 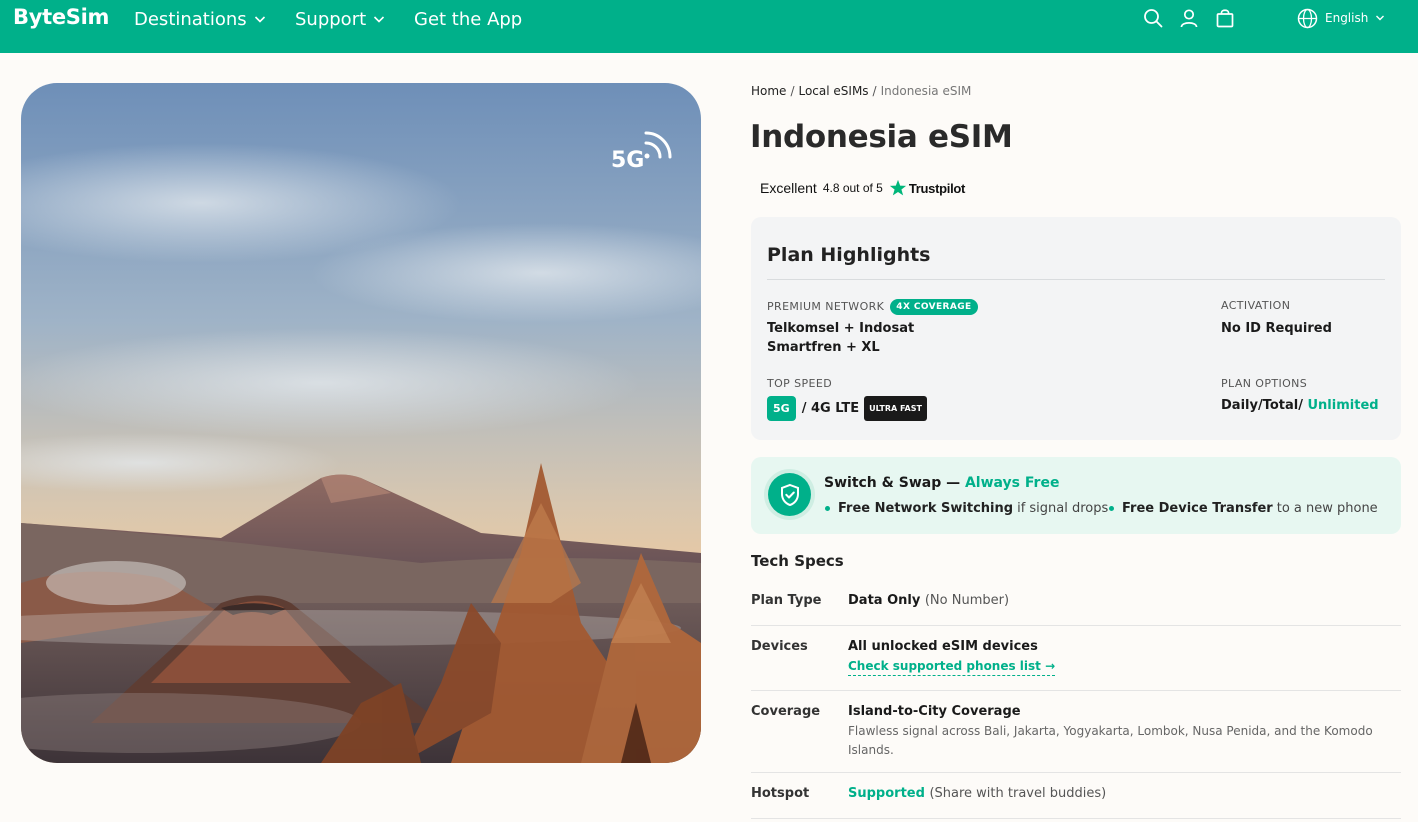 What do you see at coordinates (967, 600) in the screenshot?
I see `plan-type-note: (No Number)` at bounding box center [967, 600].